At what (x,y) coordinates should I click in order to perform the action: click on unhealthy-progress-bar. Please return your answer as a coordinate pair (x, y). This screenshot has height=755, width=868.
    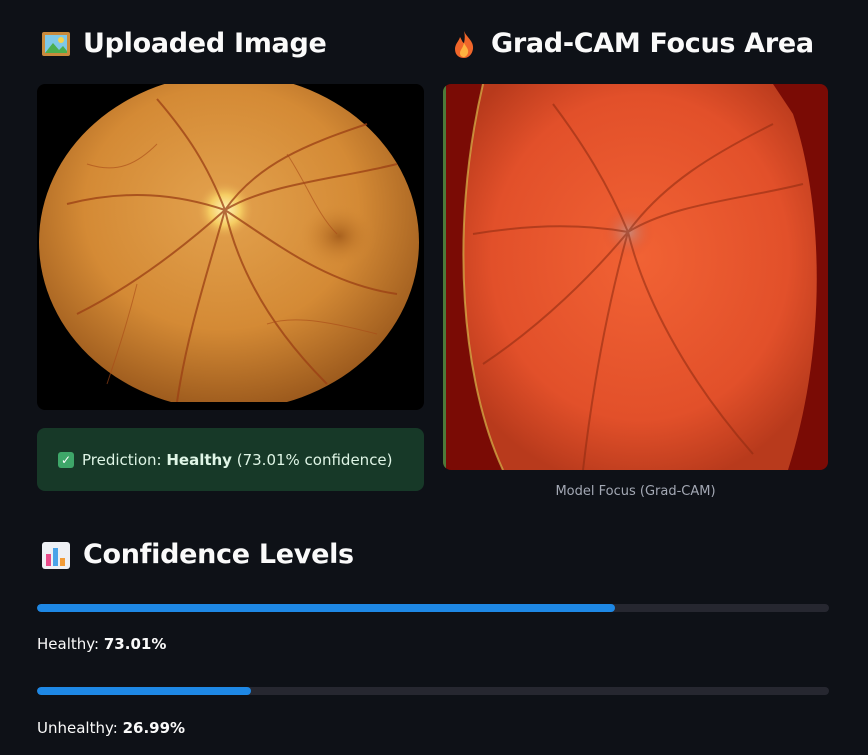
    Looking at the image, I should click on (433, 691).